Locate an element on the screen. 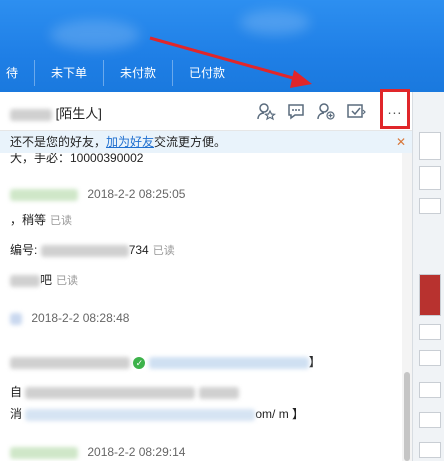 The height and width of the screenshot is (461, 444). message-text: 编号: is located at coordinates (24, 250).